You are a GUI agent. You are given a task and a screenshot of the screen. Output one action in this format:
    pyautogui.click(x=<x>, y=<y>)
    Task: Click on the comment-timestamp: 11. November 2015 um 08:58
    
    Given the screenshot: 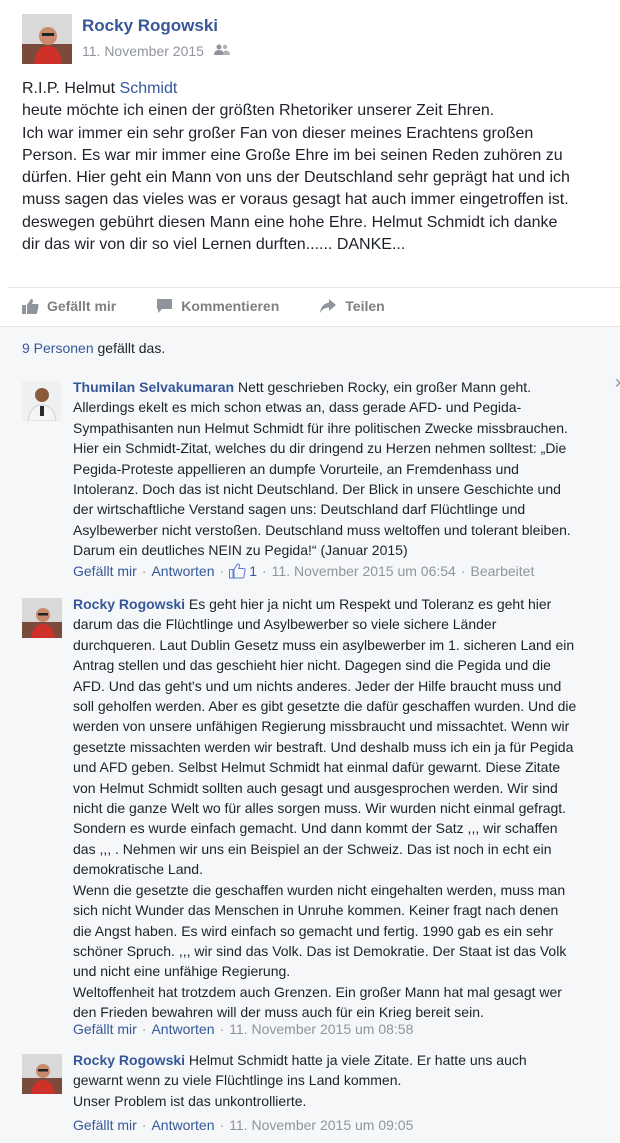 What is the action you would take?
    pyautogui.click(x=321, y=1029)
    